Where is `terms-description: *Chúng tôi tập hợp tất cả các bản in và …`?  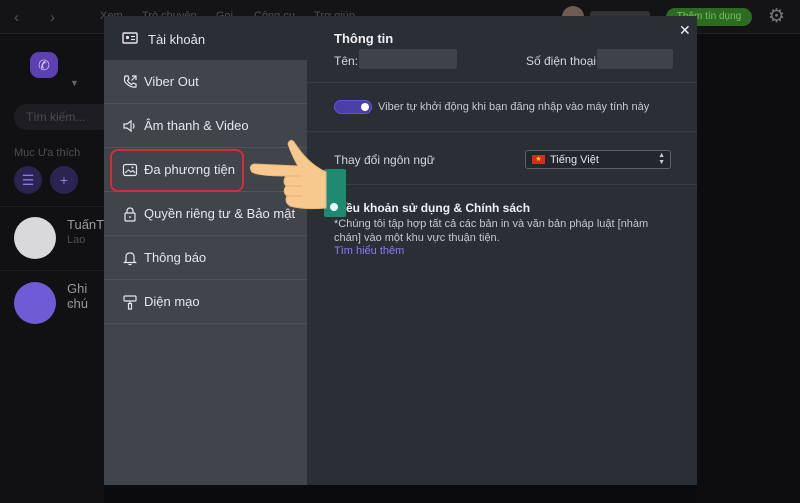 terms-description: *Chúng tôi tập hợp tất cả các bản in và … is located at coordinates (491, 231).